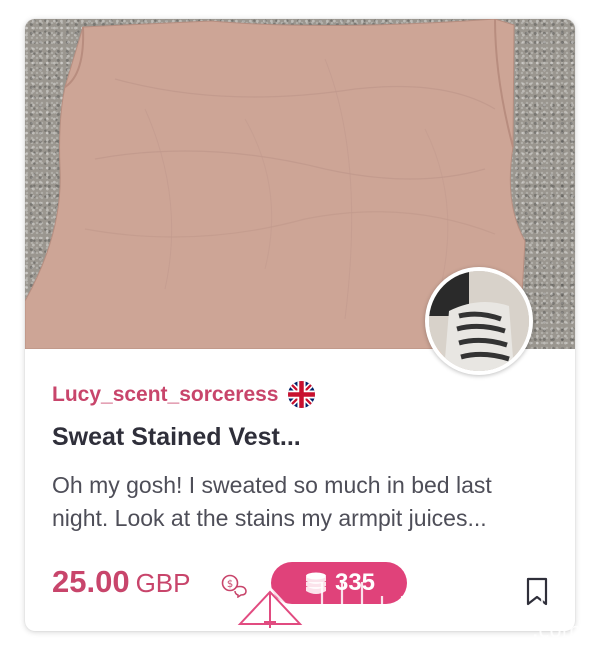 This screenshot has width=600, height=656. What do you see at coordinates (315, 583) in the screenshot?
I see `coins-icon` at bounding box center [315, 583].